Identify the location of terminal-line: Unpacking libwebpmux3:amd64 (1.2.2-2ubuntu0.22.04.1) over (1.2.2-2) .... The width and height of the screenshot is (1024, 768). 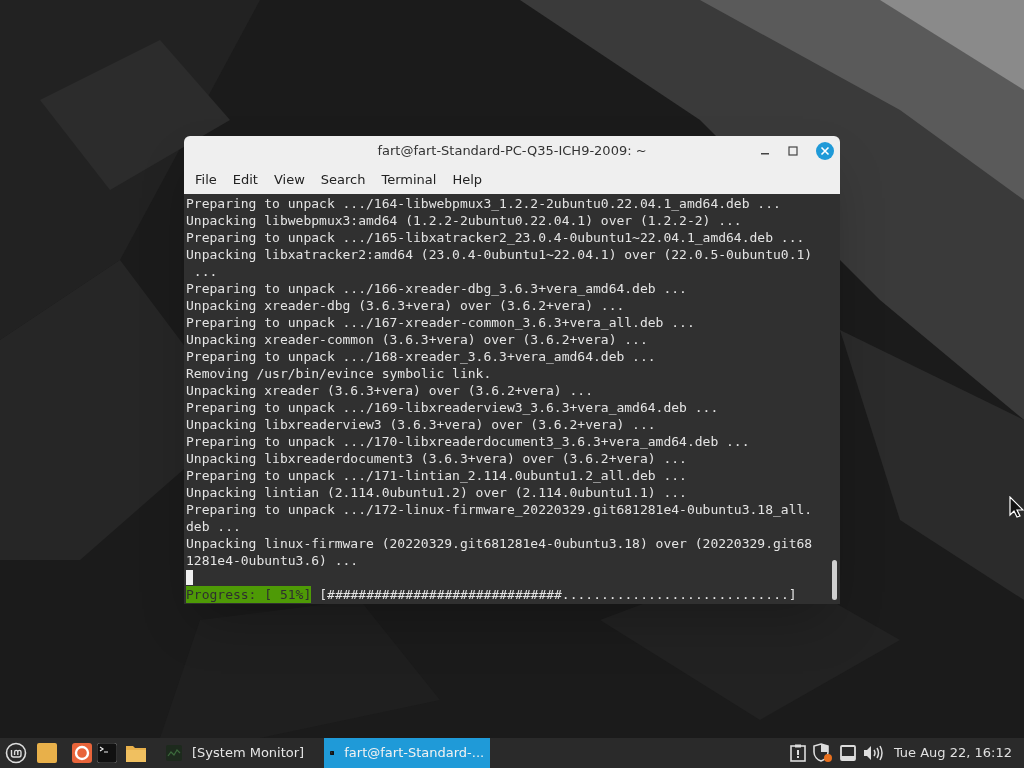
(464, 220).